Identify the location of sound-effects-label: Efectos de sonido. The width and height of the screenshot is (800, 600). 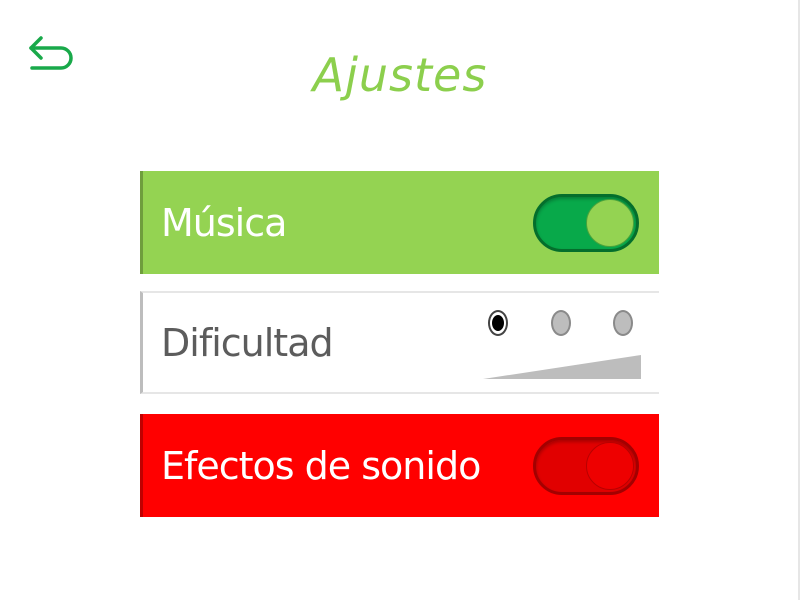
(321, 465).